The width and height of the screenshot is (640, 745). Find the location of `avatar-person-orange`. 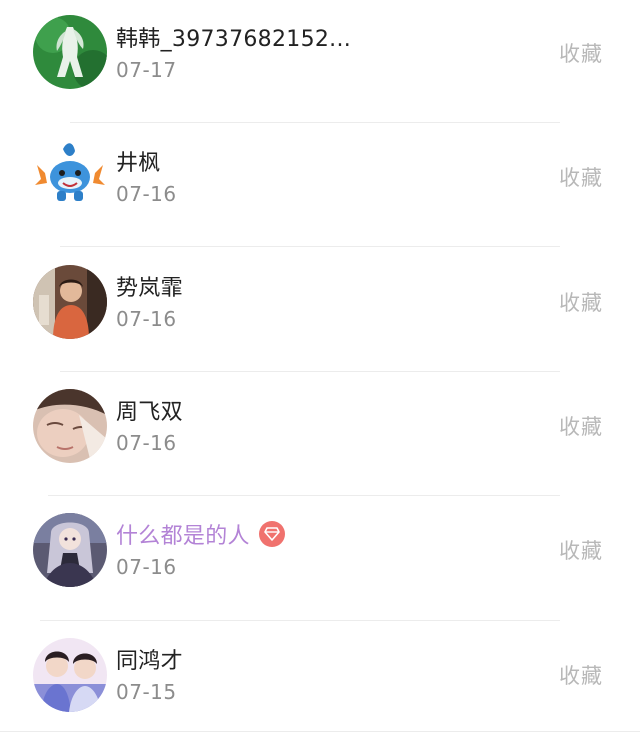

avatar-person-orange is located at coordinates (70, 302).